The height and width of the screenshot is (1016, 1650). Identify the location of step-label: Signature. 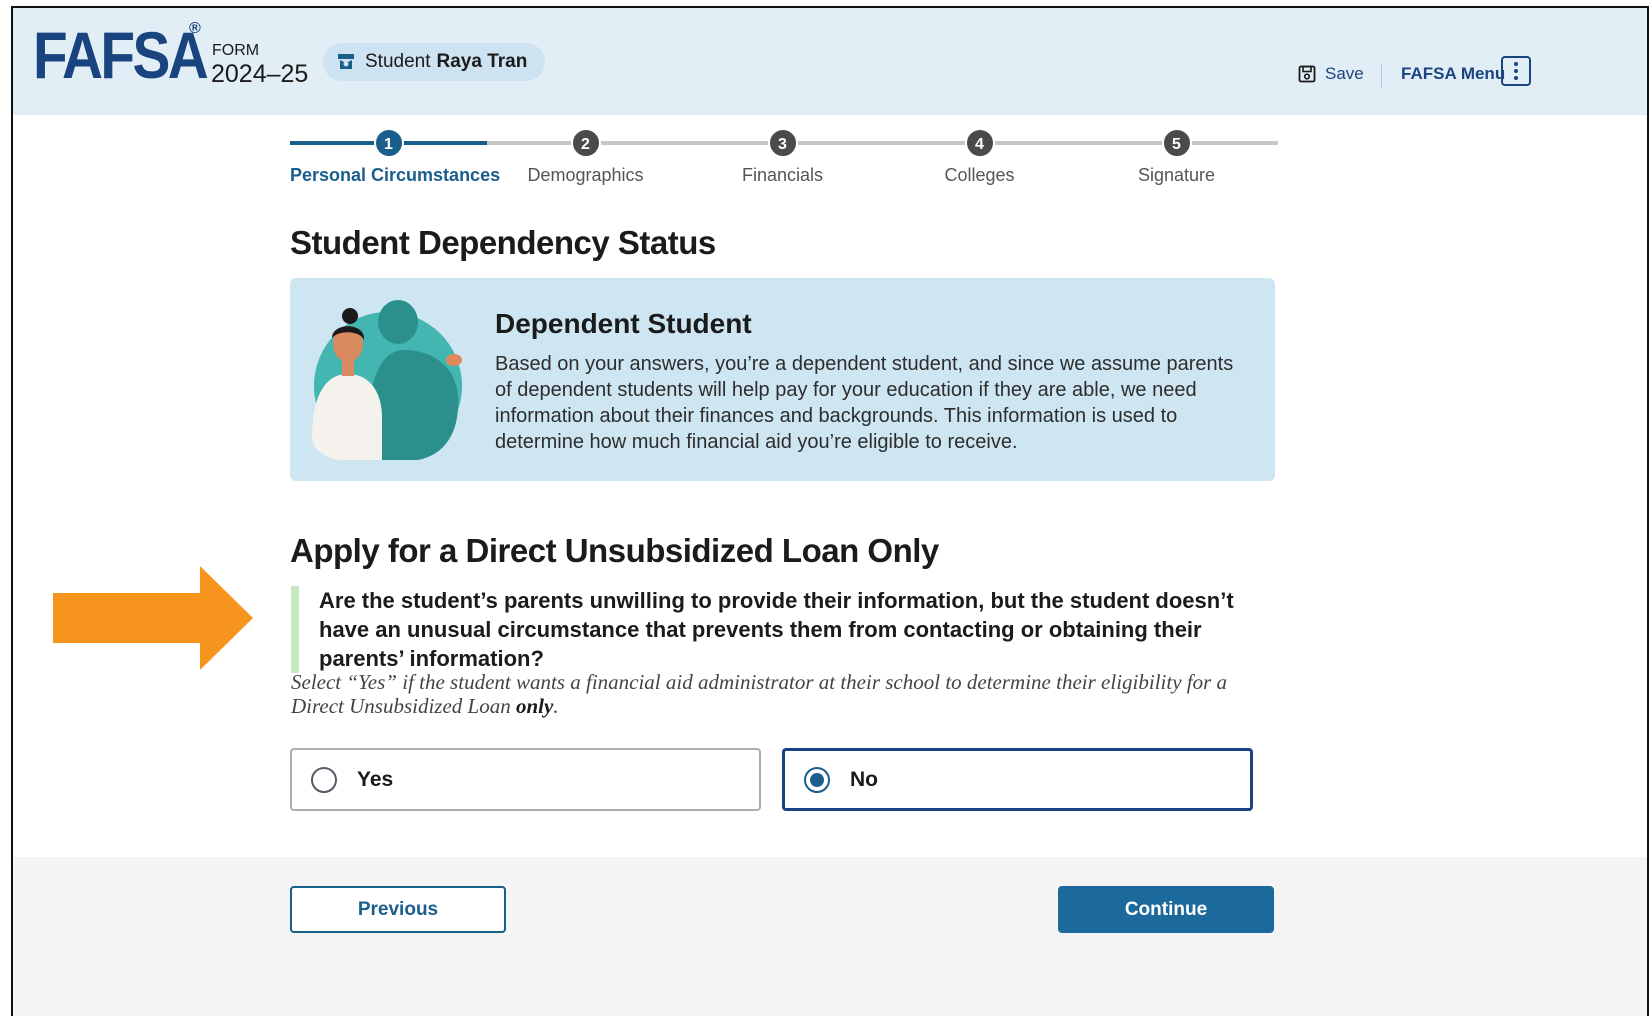
(1176, 175).